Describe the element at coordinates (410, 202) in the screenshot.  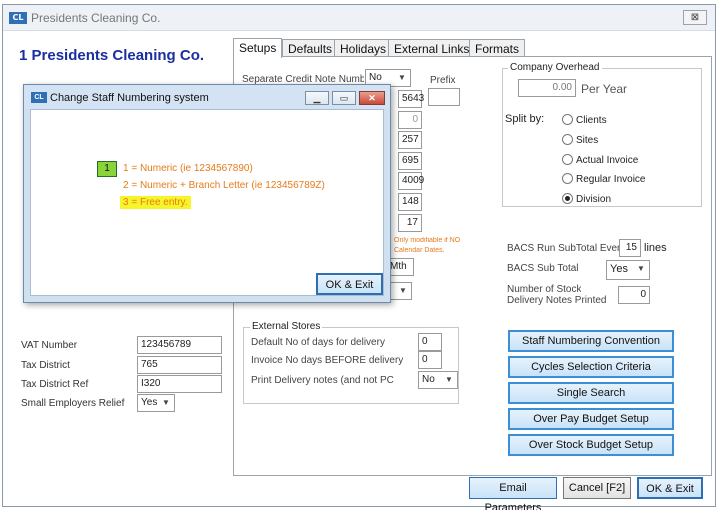
I see `number-field: 148` at that location.